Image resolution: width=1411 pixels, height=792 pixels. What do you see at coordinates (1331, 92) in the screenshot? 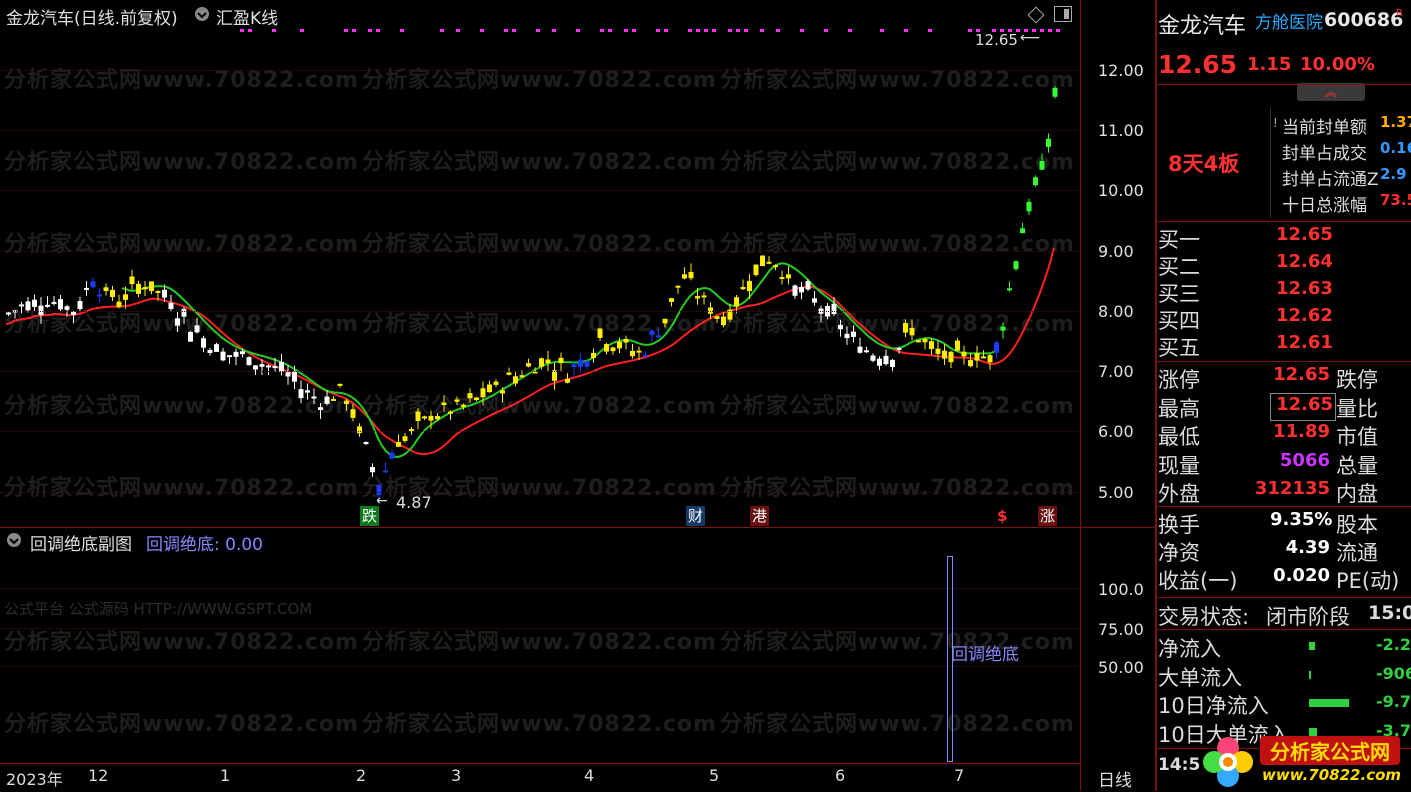
I see `collapse-button: ︽` at bounding box center [1331, 92].